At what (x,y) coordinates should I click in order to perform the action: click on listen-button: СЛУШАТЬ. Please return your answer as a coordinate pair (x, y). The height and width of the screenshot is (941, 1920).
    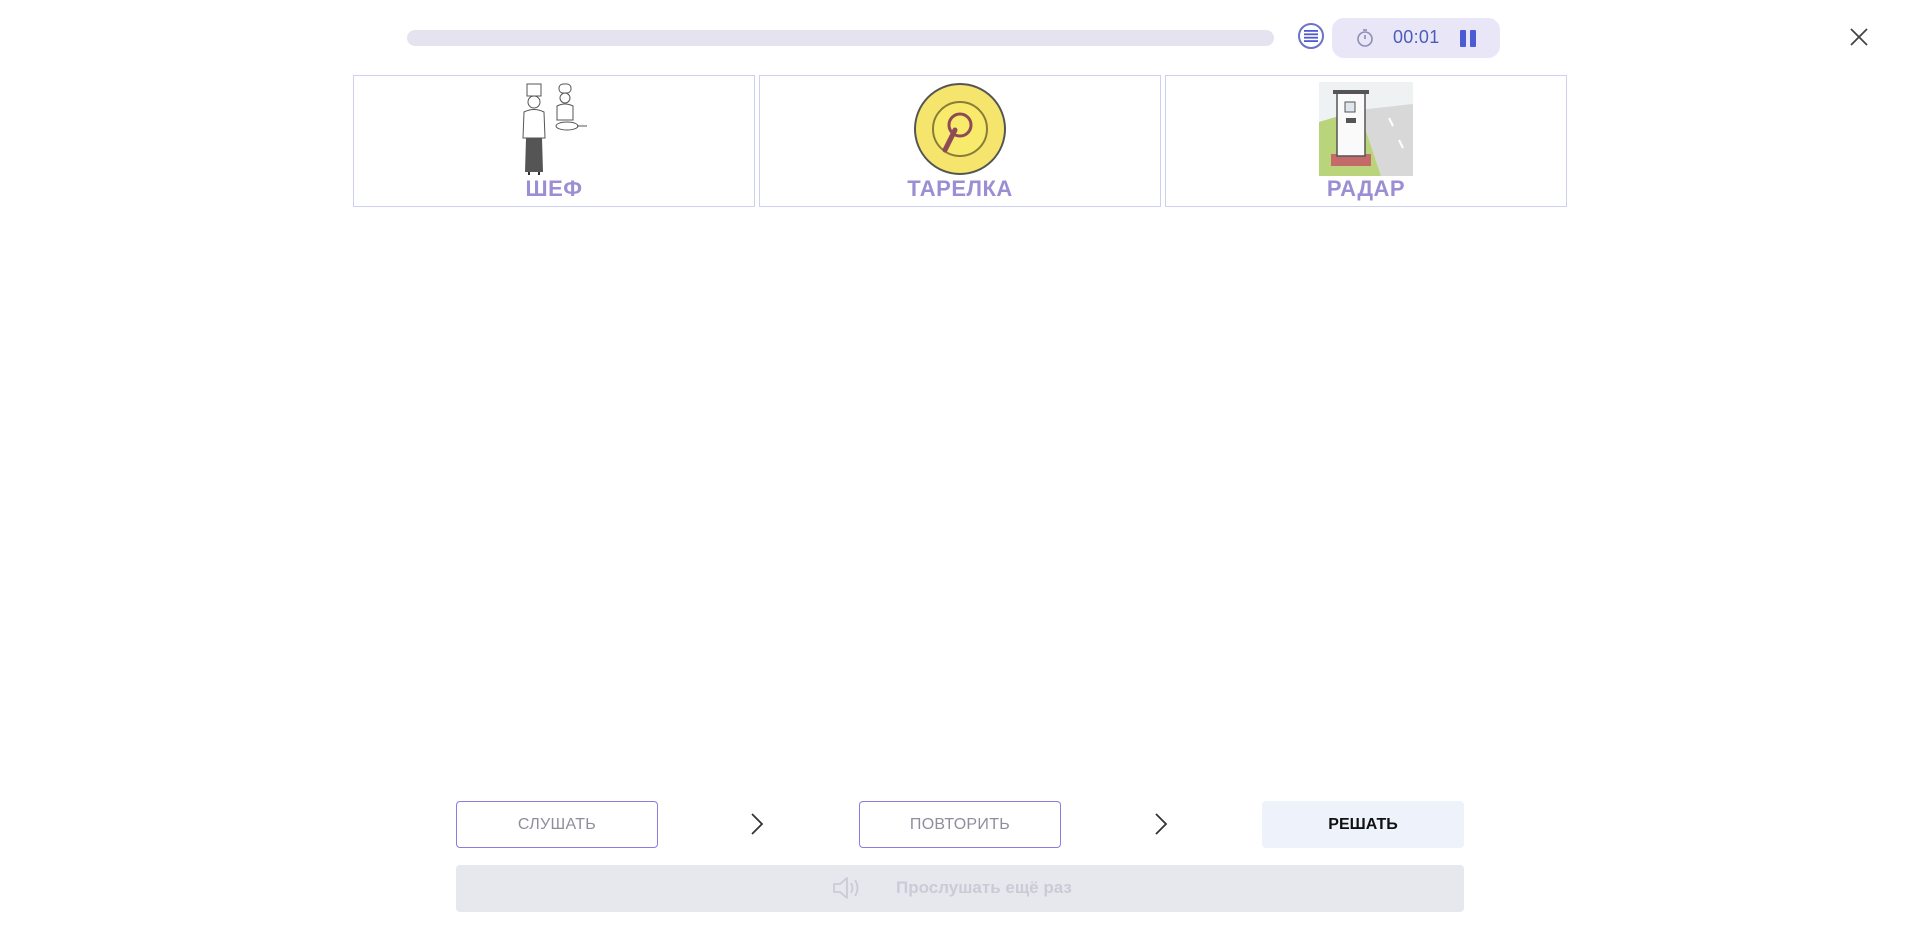
    Looking at the image, I should click on (557, 824).